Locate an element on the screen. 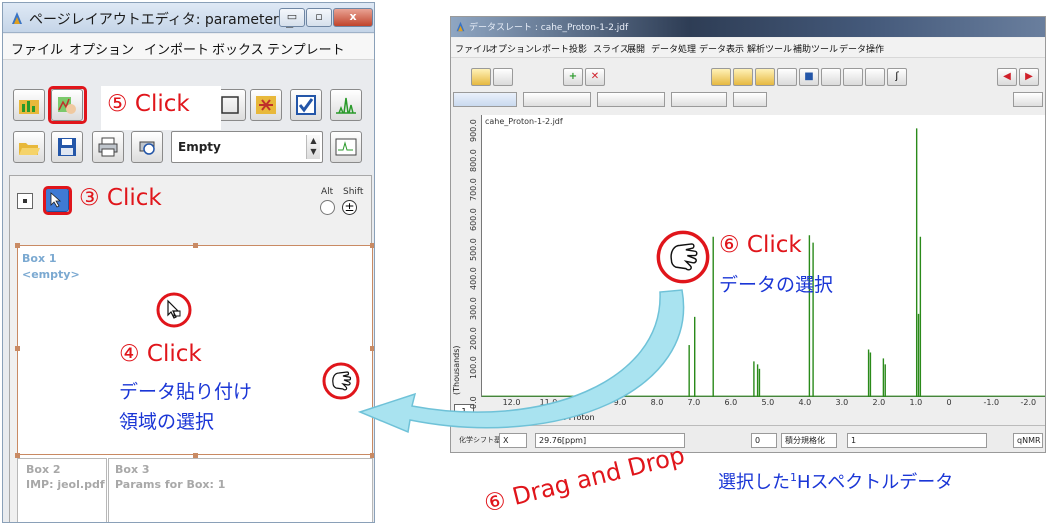  hand-cursor-icon is located at coordinates (683, 257).